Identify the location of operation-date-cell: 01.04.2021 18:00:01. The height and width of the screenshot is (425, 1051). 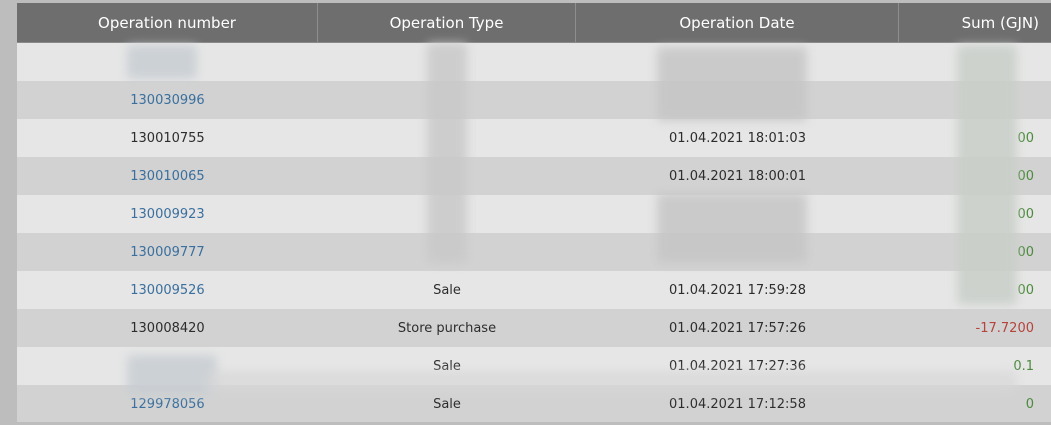
(737, 176).